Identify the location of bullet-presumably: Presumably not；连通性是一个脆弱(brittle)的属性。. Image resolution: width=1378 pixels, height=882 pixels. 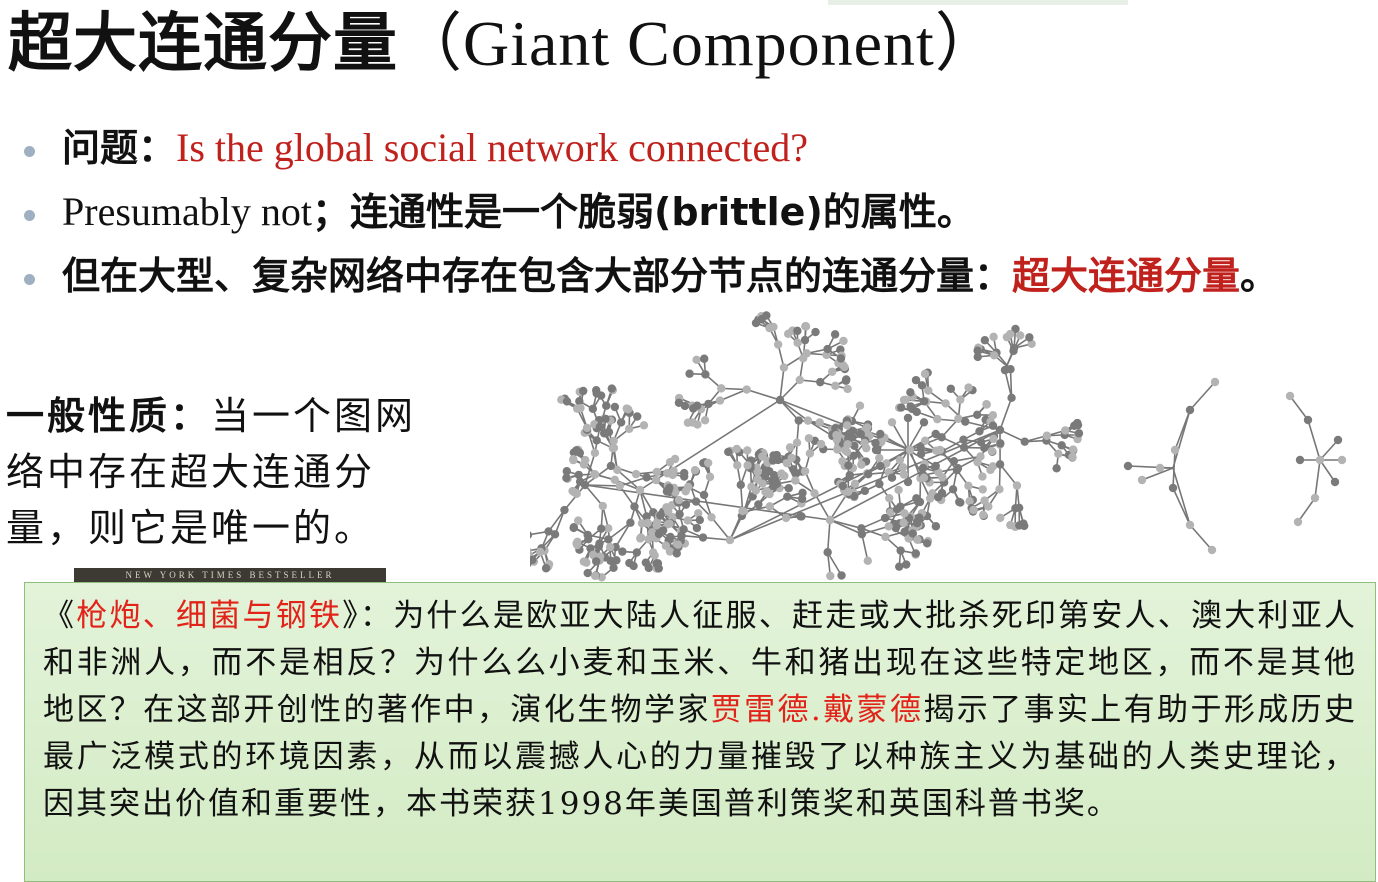
(680, 212).